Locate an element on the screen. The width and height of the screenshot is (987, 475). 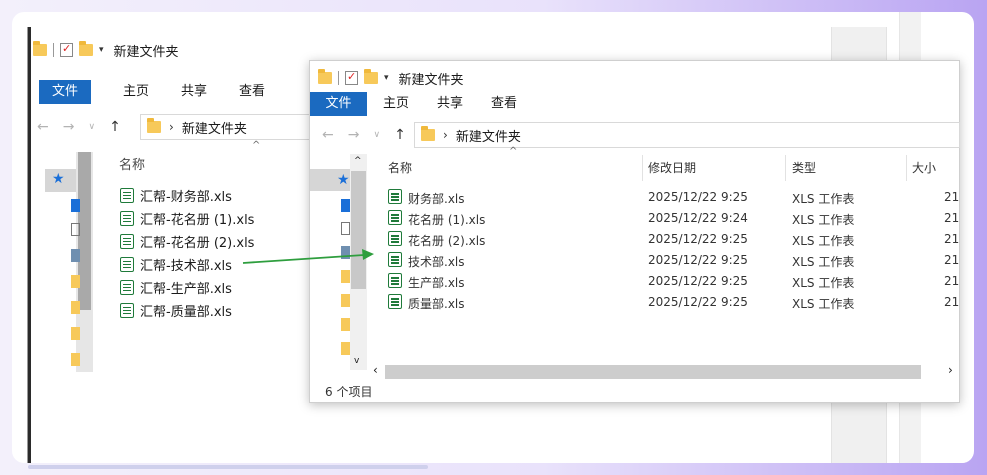
drag-arrow is located at coordinates (308, 256).